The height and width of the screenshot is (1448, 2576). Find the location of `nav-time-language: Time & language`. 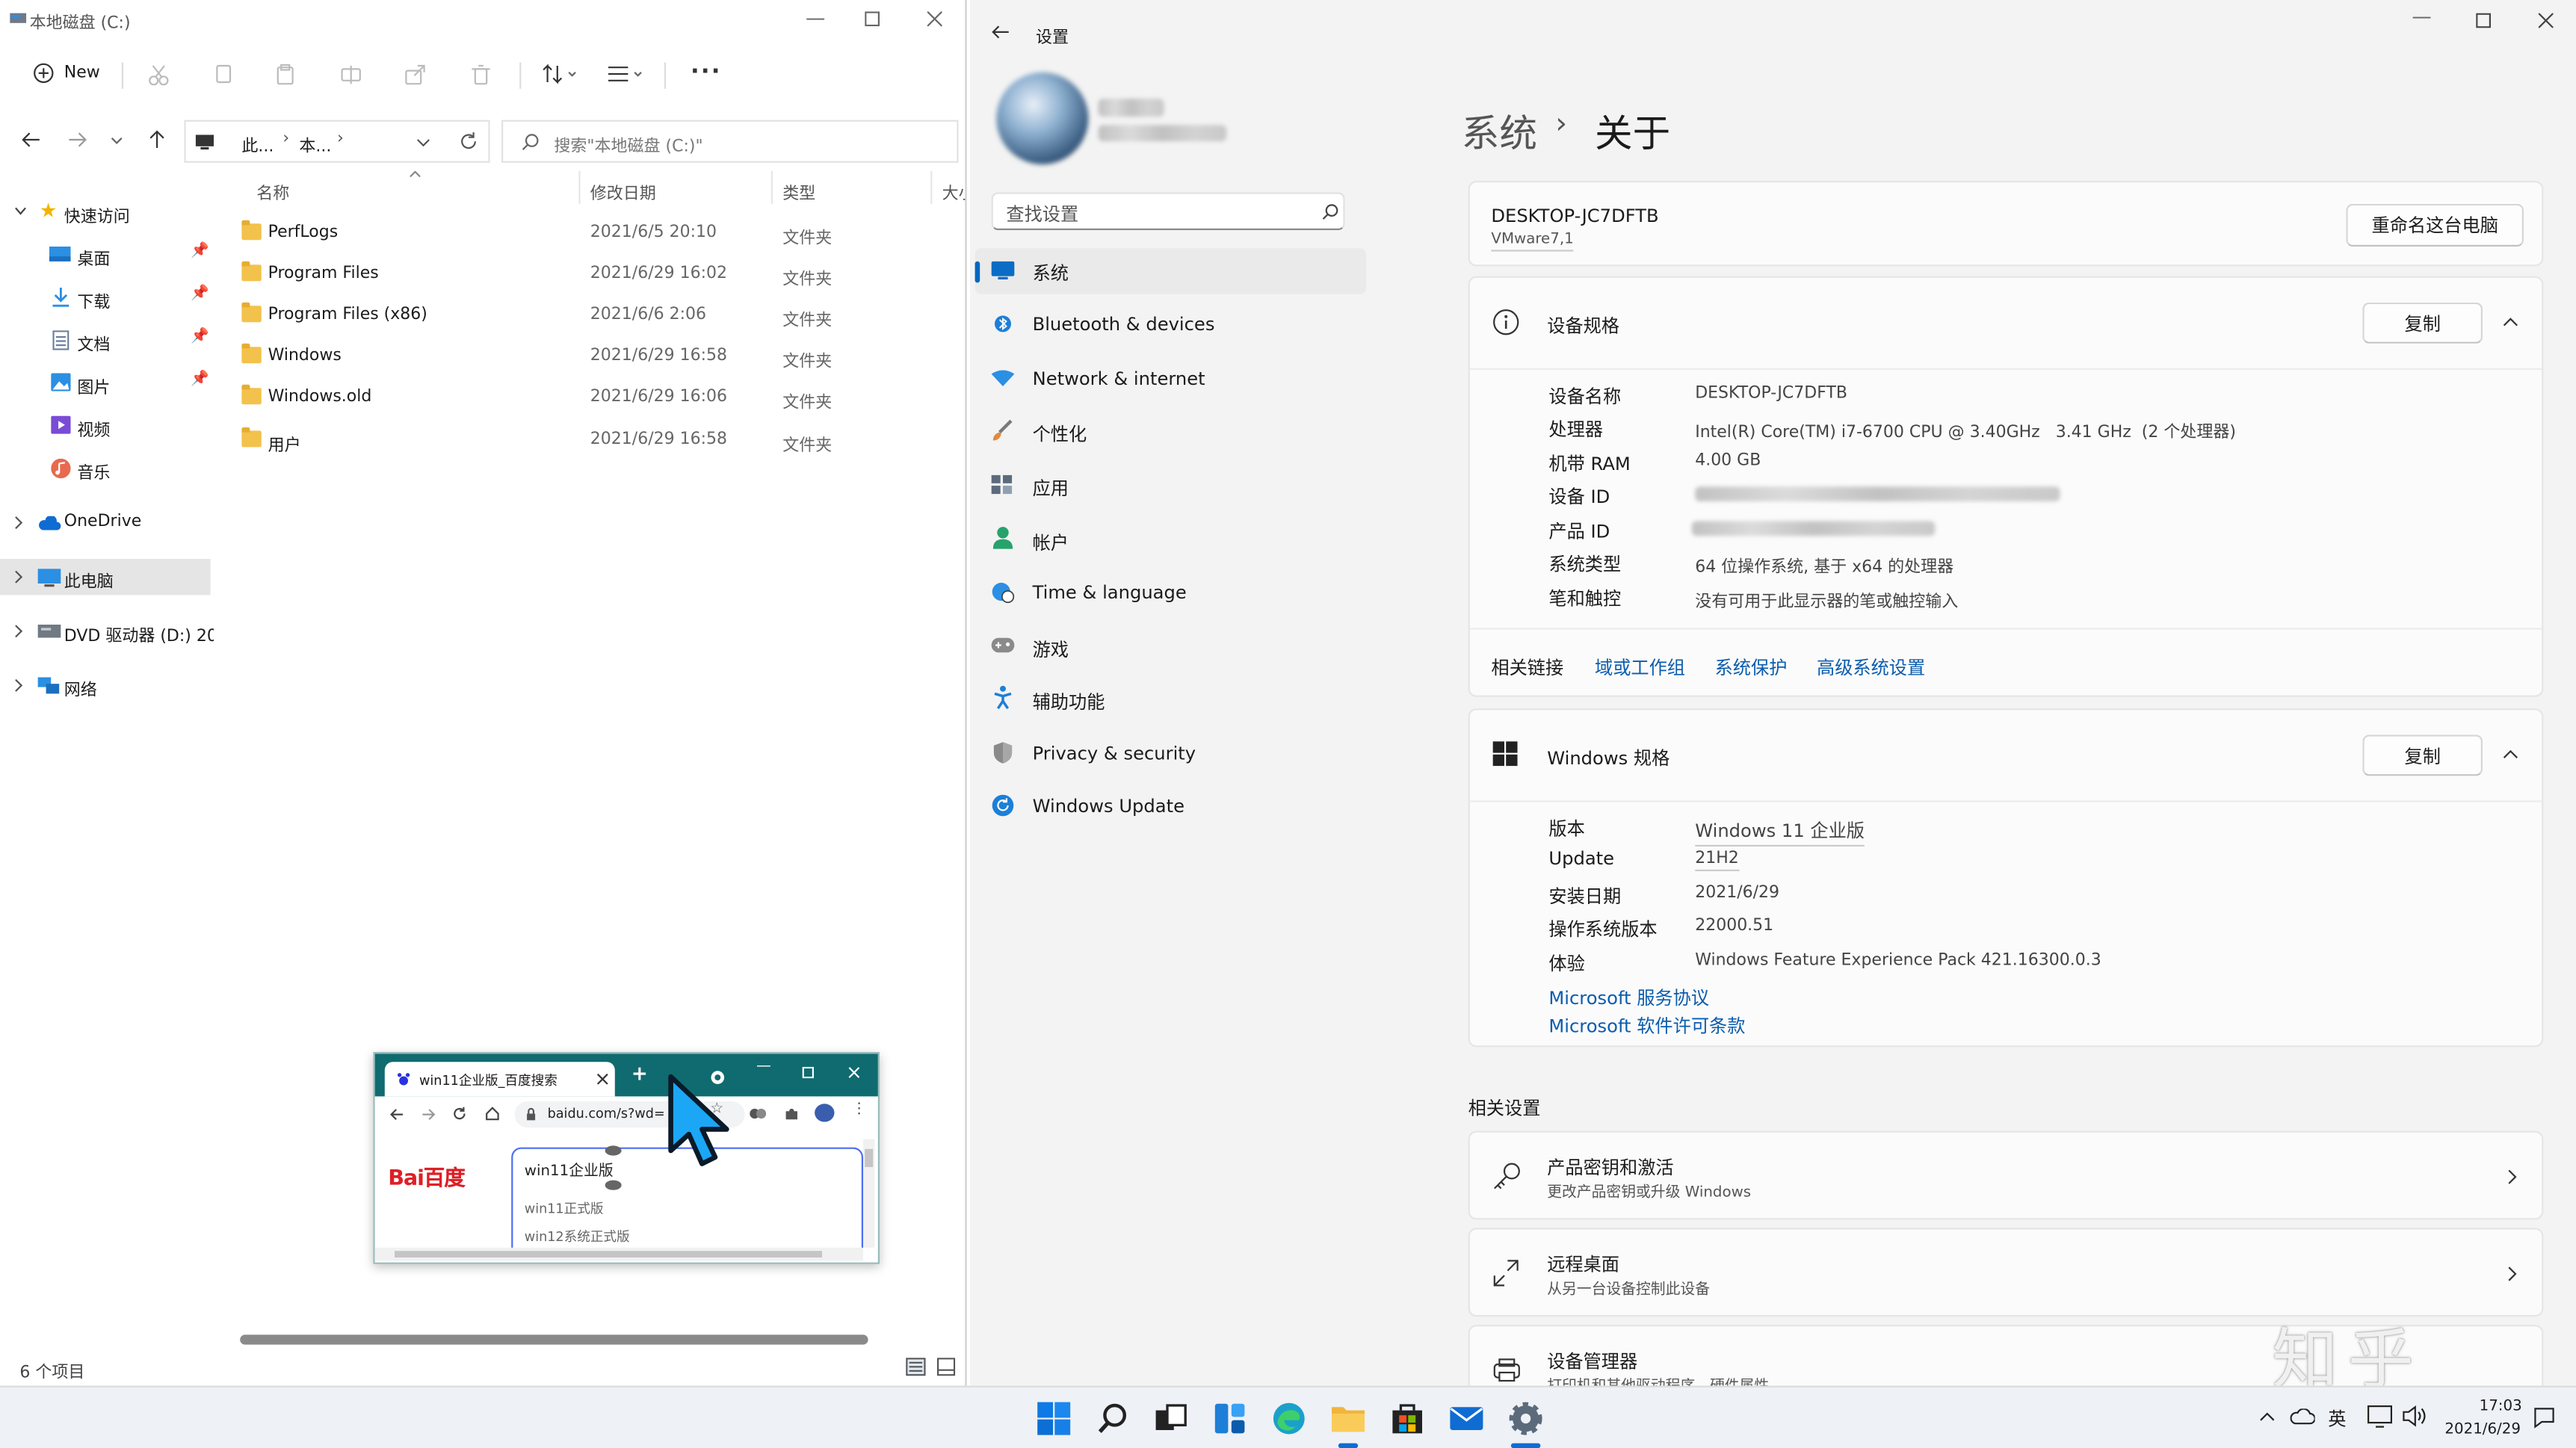

nav-time-language: Time & language is located at coordinates (1171, 593).